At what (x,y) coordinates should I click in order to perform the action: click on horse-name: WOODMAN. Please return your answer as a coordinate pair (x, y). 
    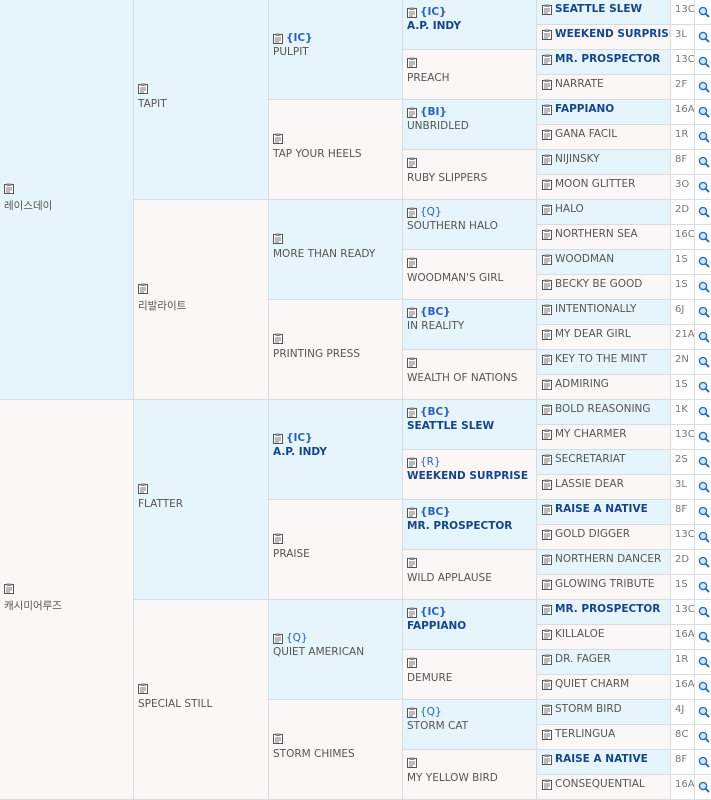
    Looking at the image, I should click on (584, 259).